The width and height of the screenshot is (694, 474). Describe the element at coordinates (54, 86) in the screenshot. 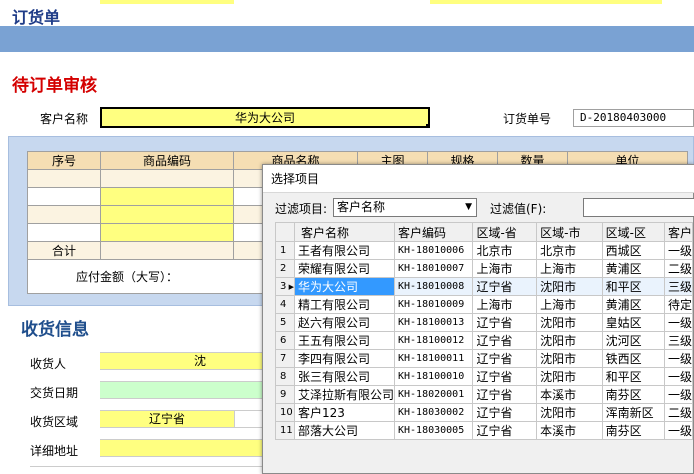

I see `review-section-title: 待订单审核` at that location.